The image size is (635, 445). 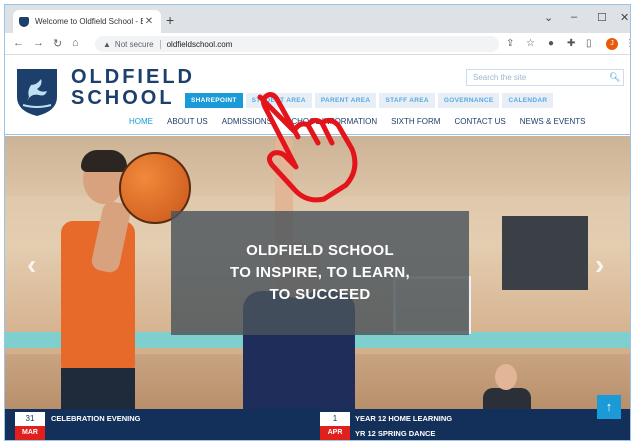 I want to click on player-image-hair, so click(x=104, y=161).